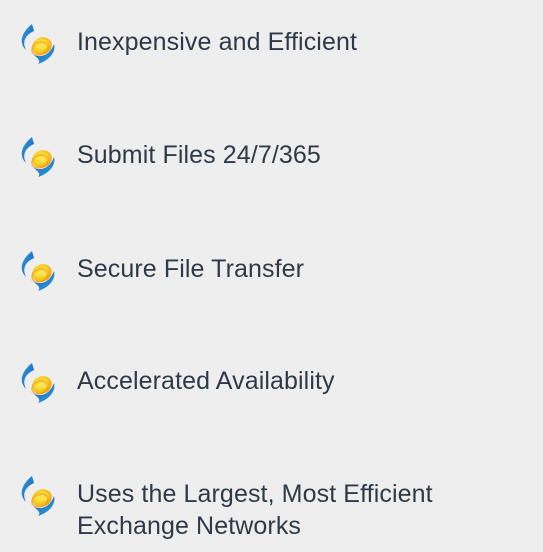  I want to click on feature-item: Secure File Transfer, so click(276, 273).